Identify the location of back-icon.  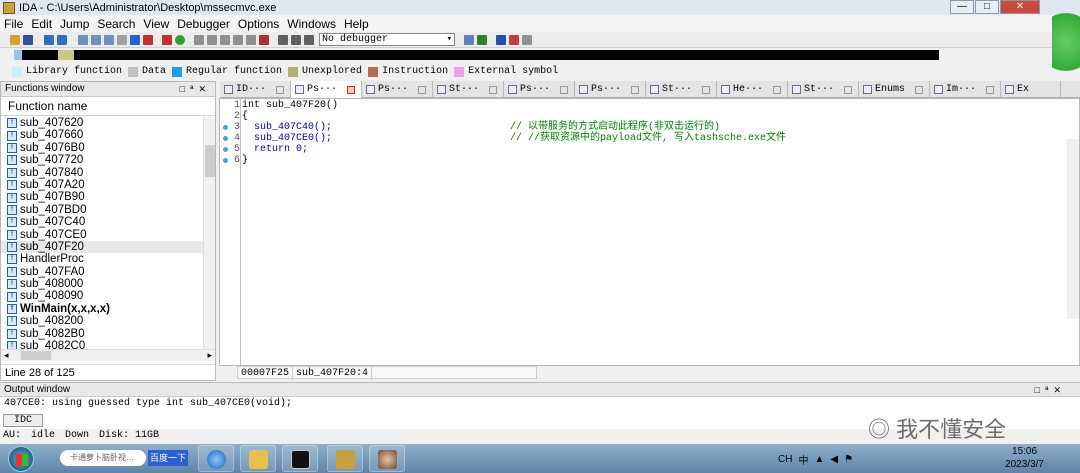
(49, 39).